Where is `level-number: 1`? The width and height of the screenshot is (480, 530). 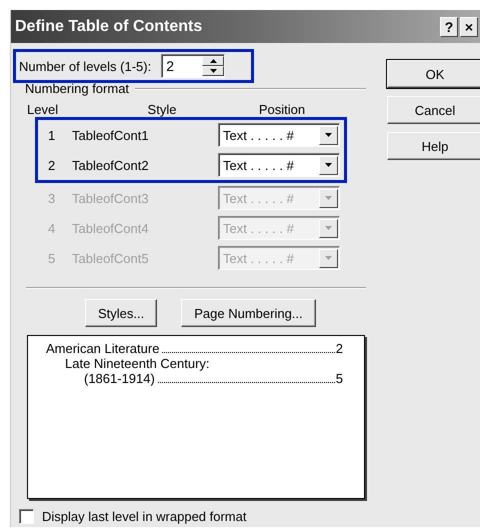
level-number: 1 is located at coordinates (52, 135).